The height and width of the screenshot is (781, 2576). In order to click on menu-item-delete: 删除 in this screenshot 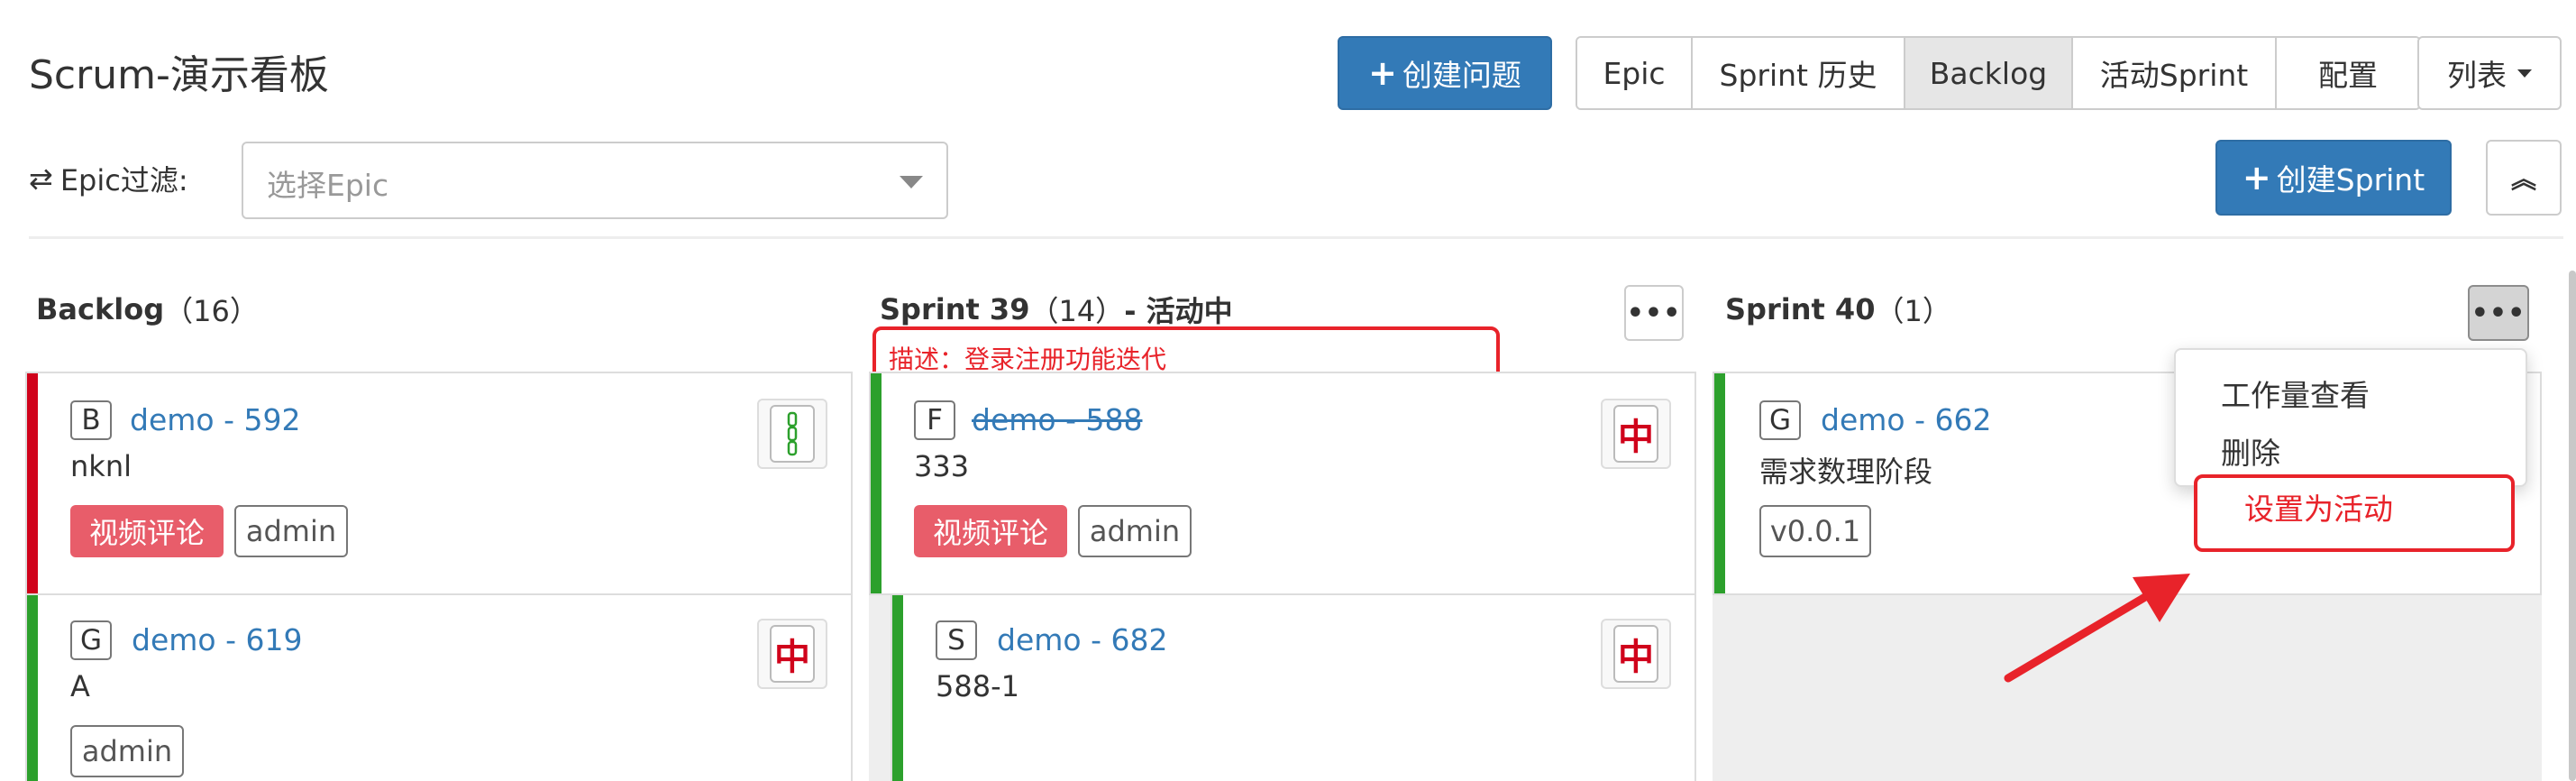, I will do `click(2250, 451)`.